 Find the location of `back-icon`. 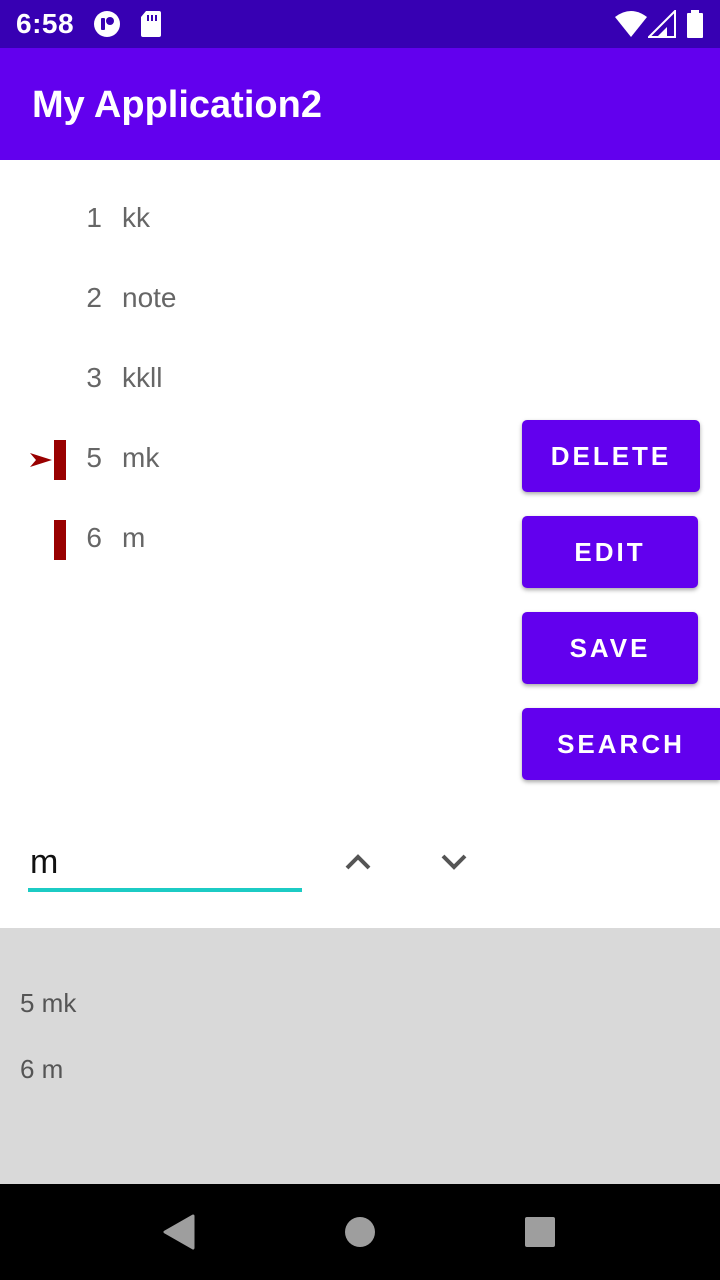

back-icon is located at coordinates (179, 1232).